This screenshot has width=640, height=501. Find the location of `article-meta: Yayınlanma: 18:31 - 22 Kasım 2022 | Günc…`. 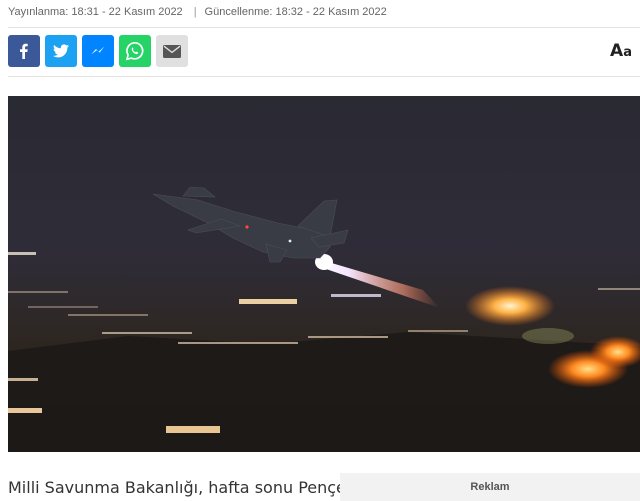

article-meta: Yayınlanma: 18:31 - 22 Kasım 2022 | Günc… is located at coordinates (197, 12).